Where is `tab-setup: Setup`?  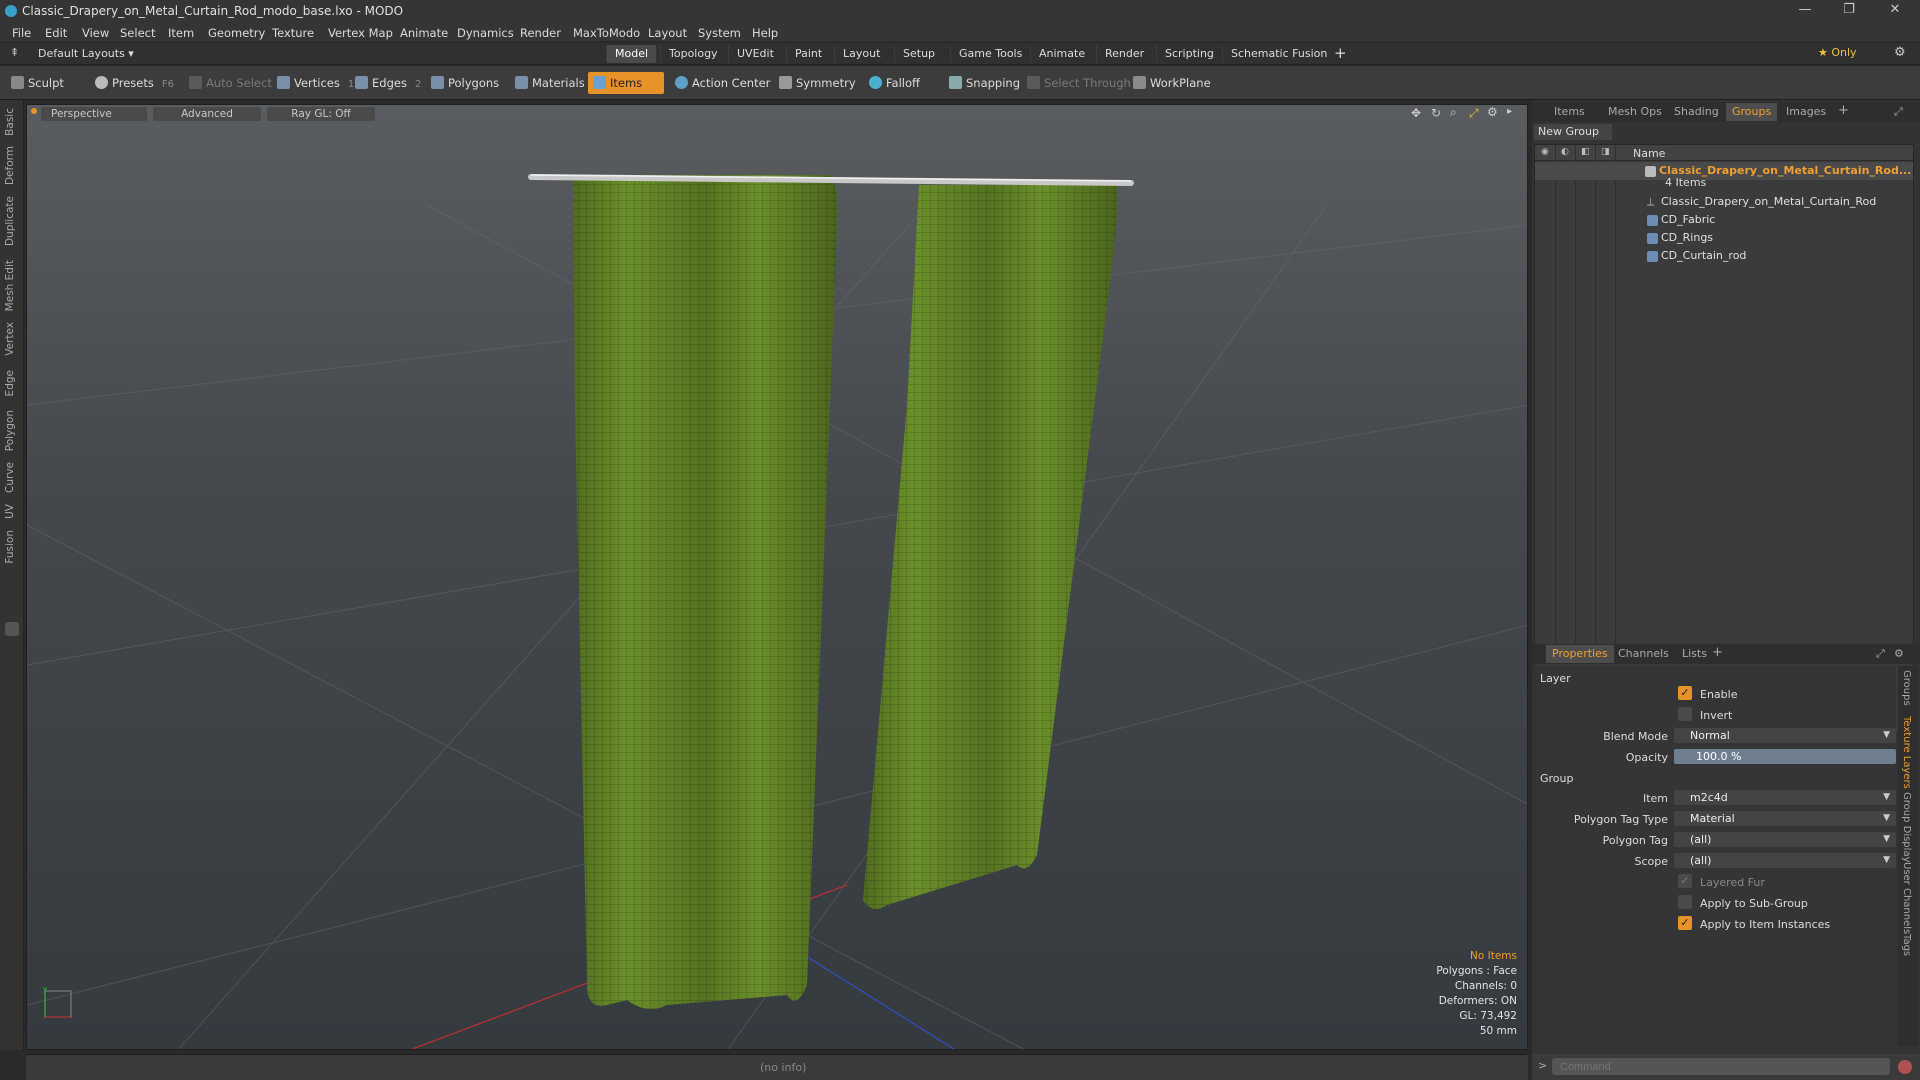
tab-setup: Setup is located at coordinates (918, 54).